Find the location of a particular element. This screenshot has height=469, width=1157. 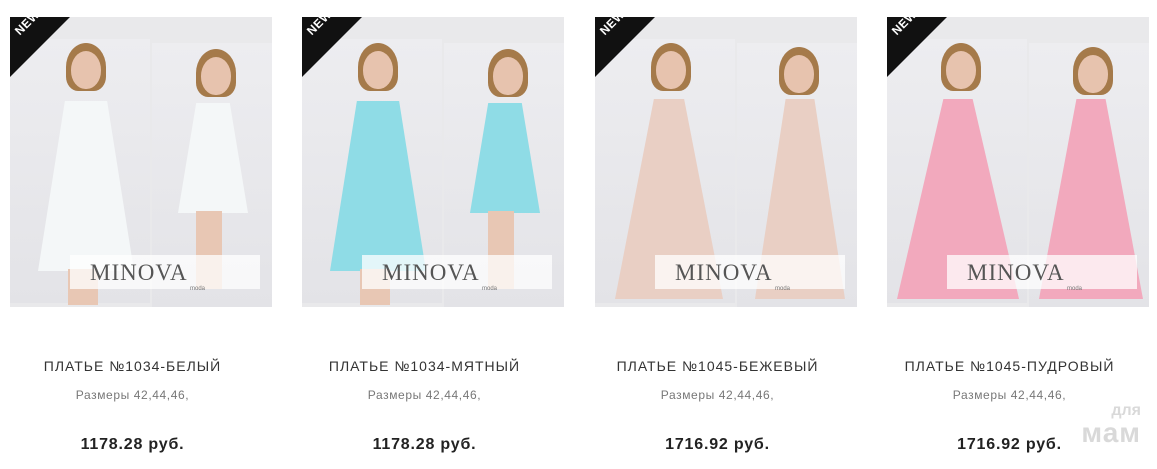

product-name: ПЛАТЬЕ №1034-БЕЛЫЙ is located at coordinates (132, 366).